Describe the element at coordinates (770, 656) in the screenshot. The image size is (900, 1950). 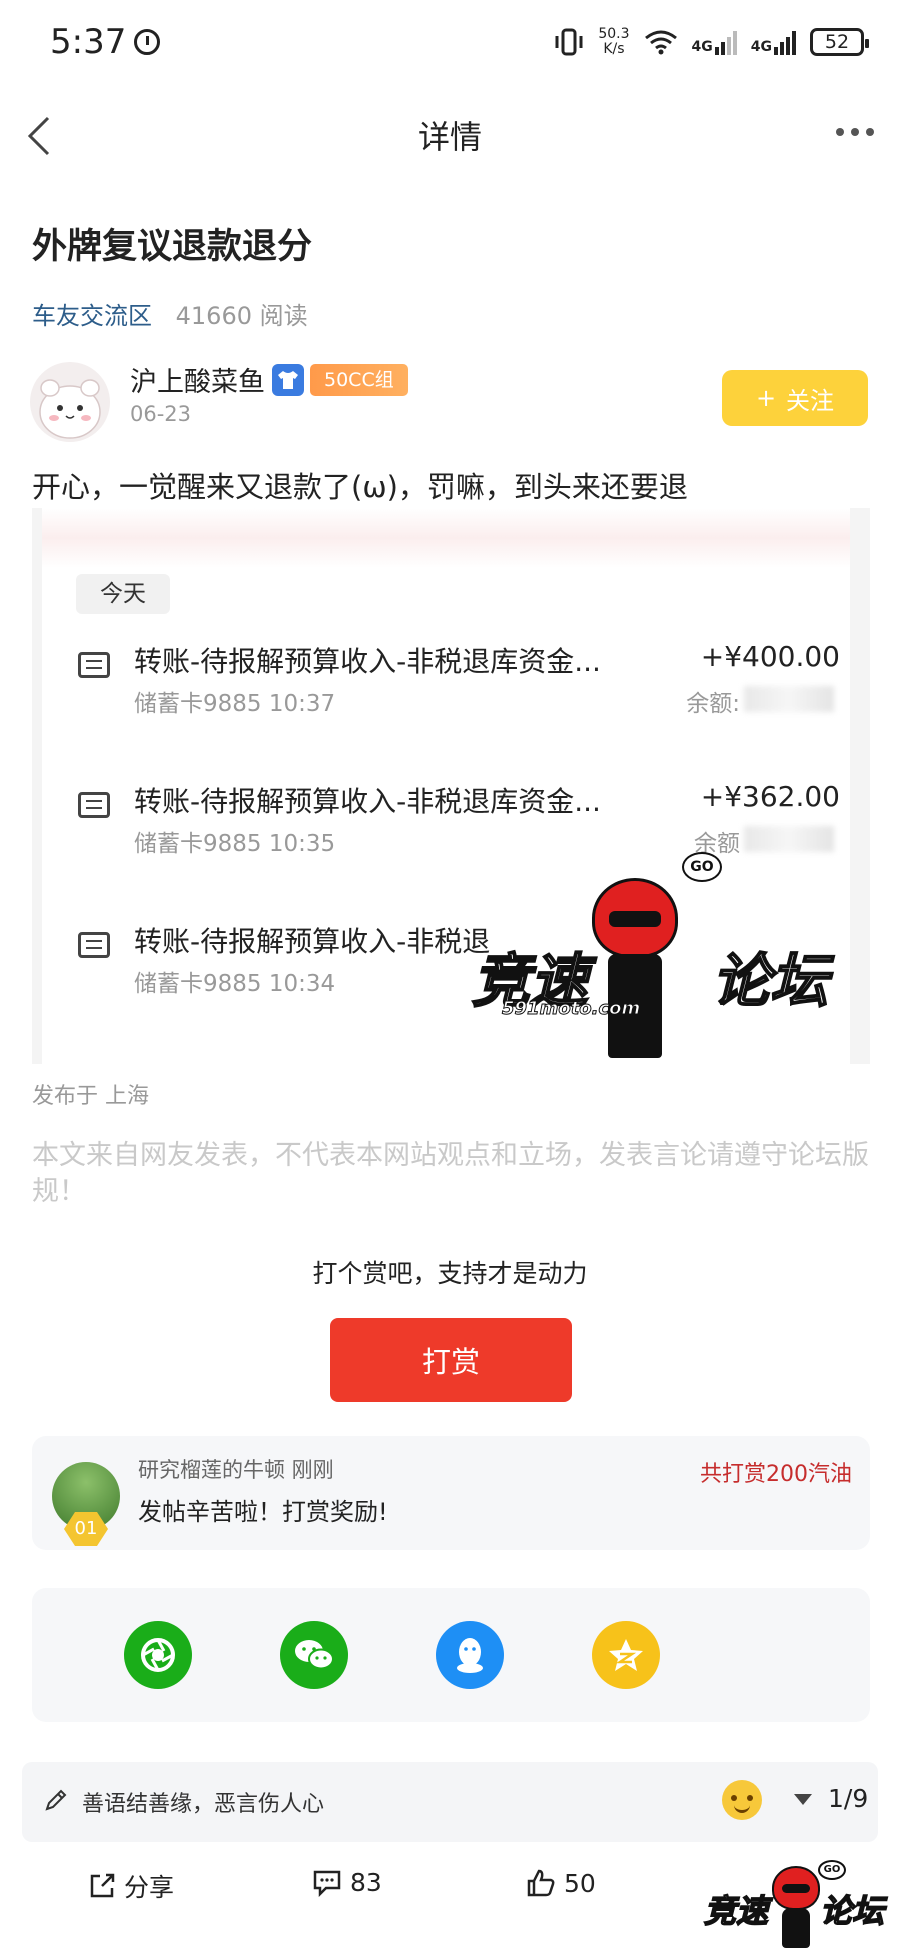
I see `transaction-amount: +¥400.00` at that location.